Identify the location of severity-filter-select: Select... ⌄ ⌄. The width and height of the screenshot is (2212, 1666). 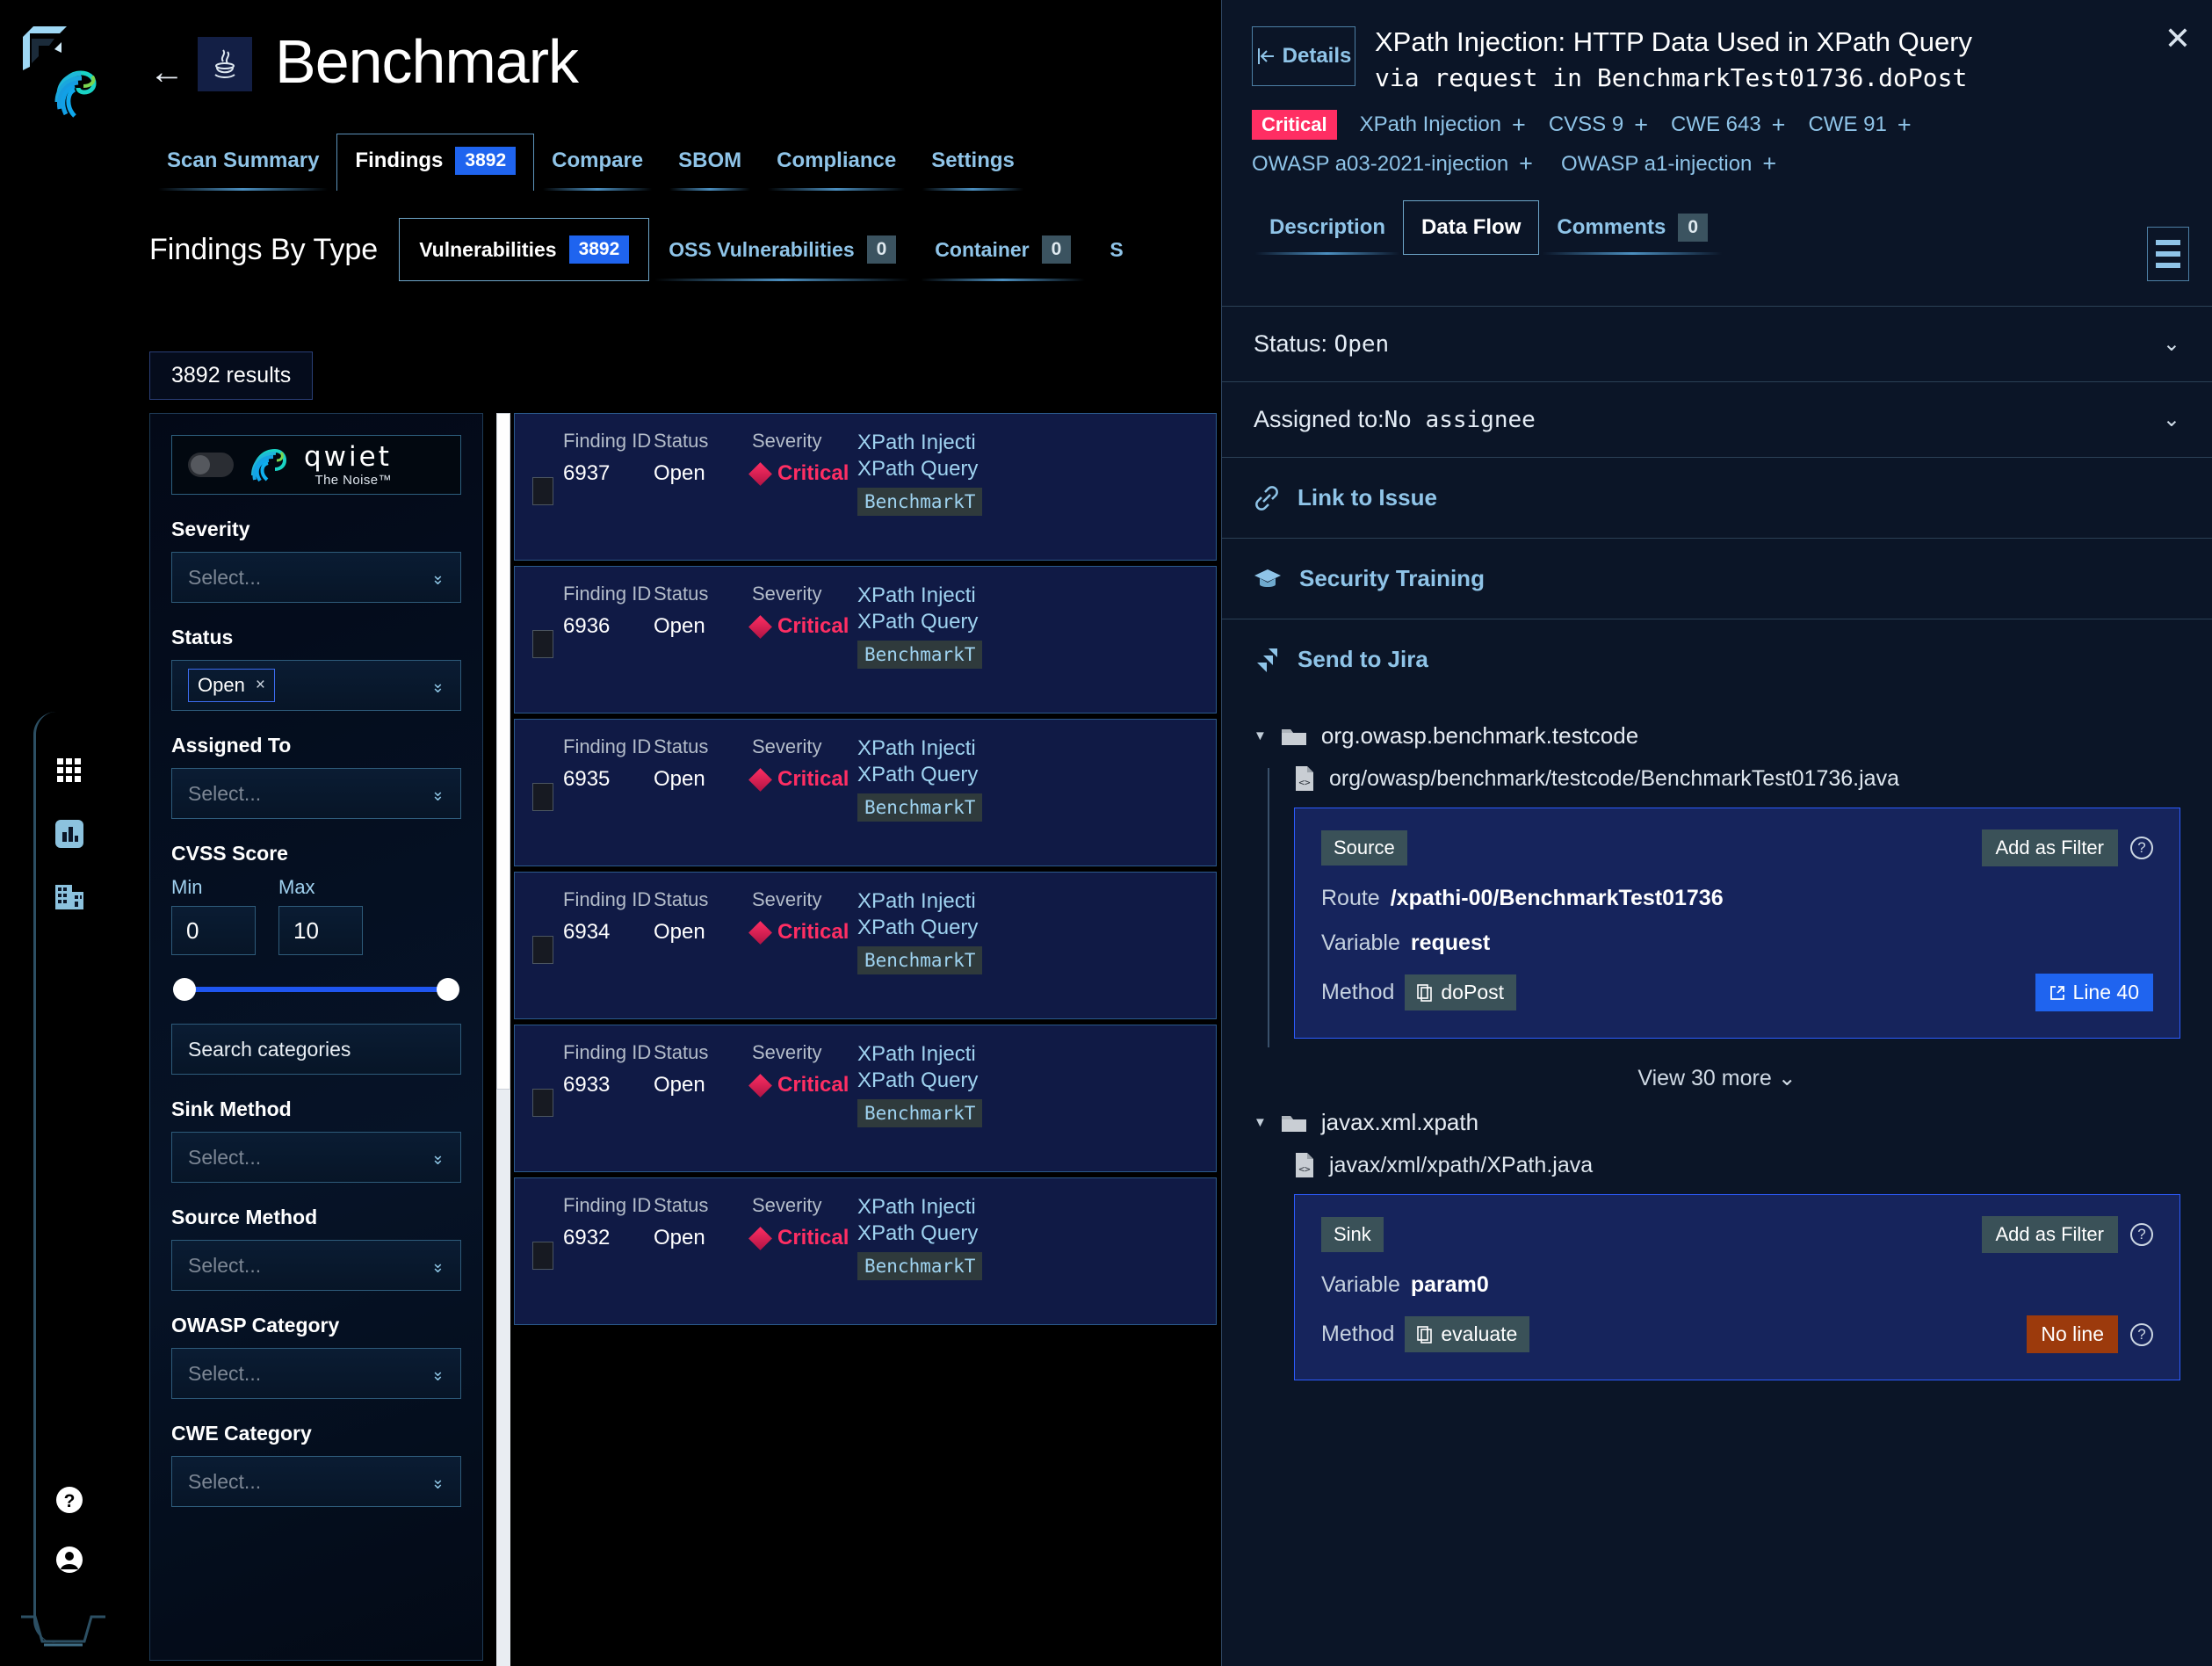
(316, 577).